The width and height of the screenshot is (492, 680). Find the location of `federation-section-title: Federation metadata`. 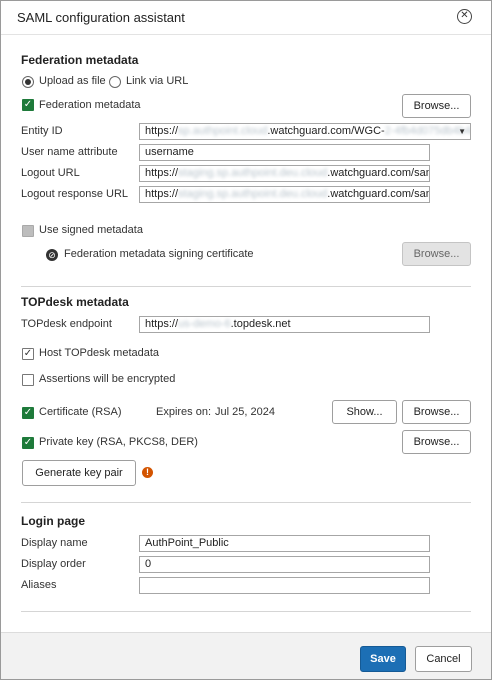

federation-section-title: Federation metadata is located at coordinates (80, 60).